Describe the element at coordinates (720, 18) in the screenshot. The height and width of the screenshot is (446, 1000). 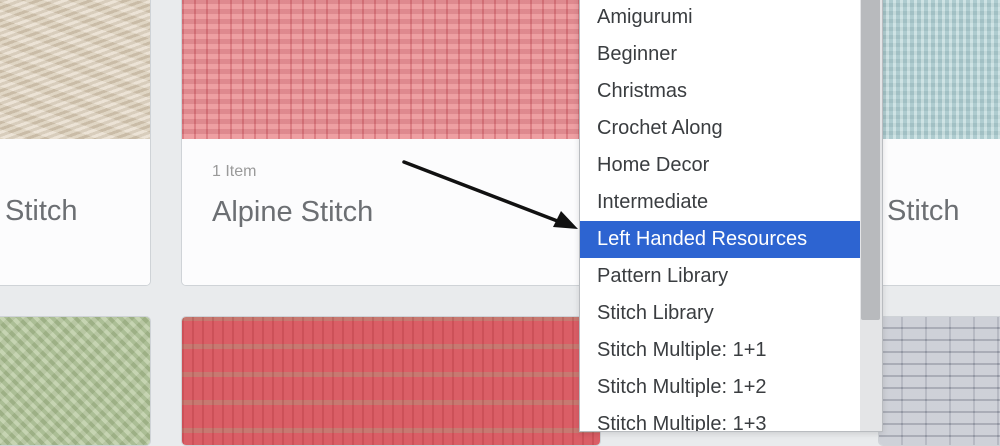
I see `dropdown-option-amigurumi: Amigurumi` at that location.